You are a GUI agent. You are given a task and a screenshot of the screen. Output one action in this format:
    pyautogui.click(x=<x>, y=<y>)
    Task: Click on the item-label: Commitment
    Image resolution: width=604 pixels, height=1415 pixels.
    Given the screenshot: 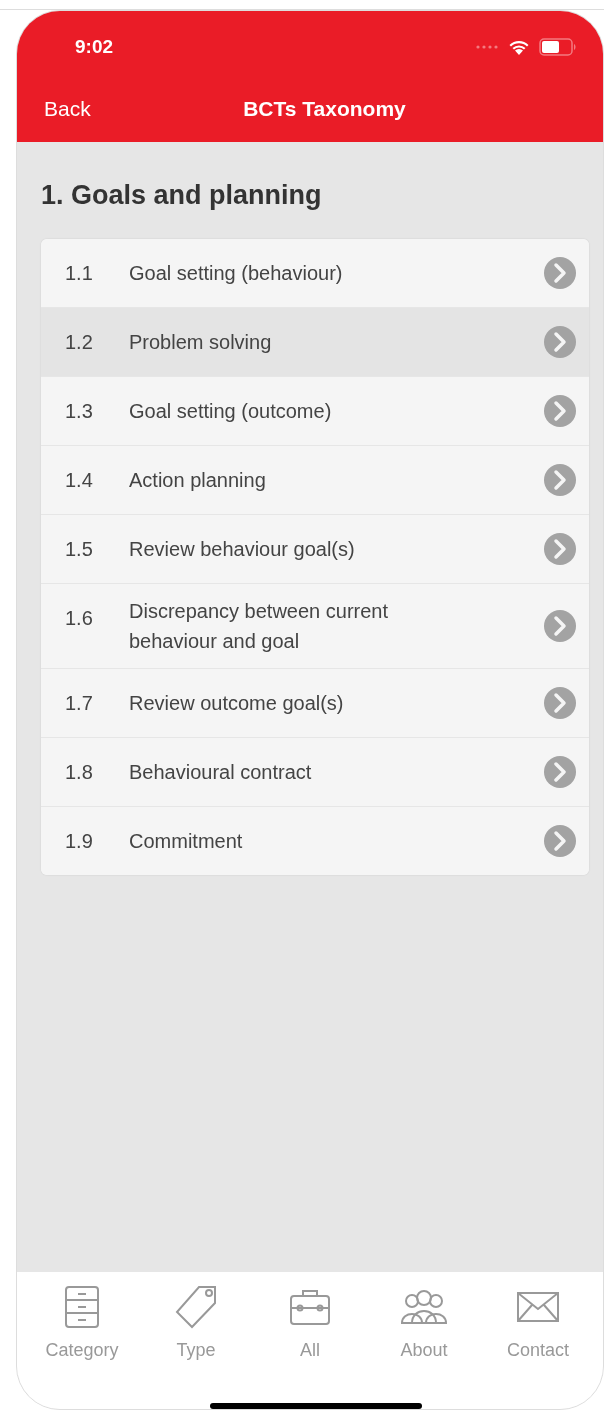 What is the action you would take?
    pyautogui.click(x=186, y=841)
    